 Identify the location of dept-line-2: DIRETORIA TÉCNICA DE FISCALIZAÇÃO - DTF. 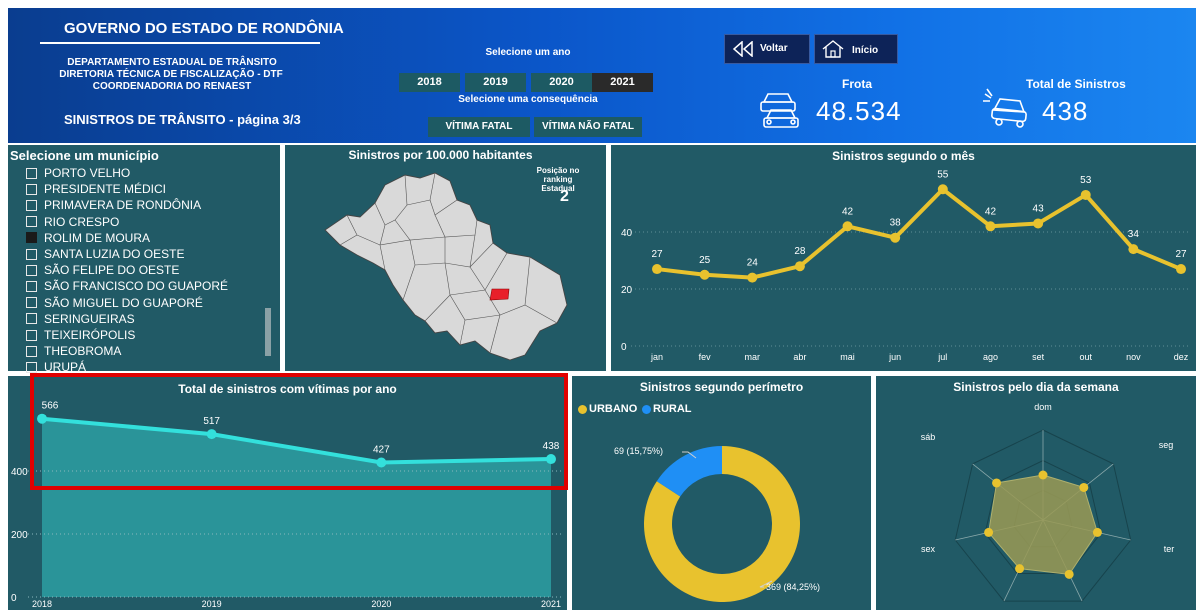
(171, 74).